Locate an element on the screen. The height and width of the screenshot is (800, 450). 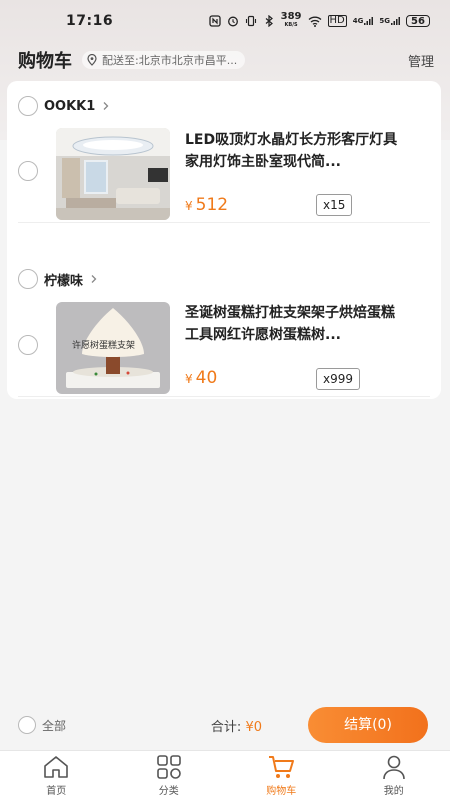
bottom-tab-bar: 首页 分类 购物车 我的 is located at coordinates (225, 775).